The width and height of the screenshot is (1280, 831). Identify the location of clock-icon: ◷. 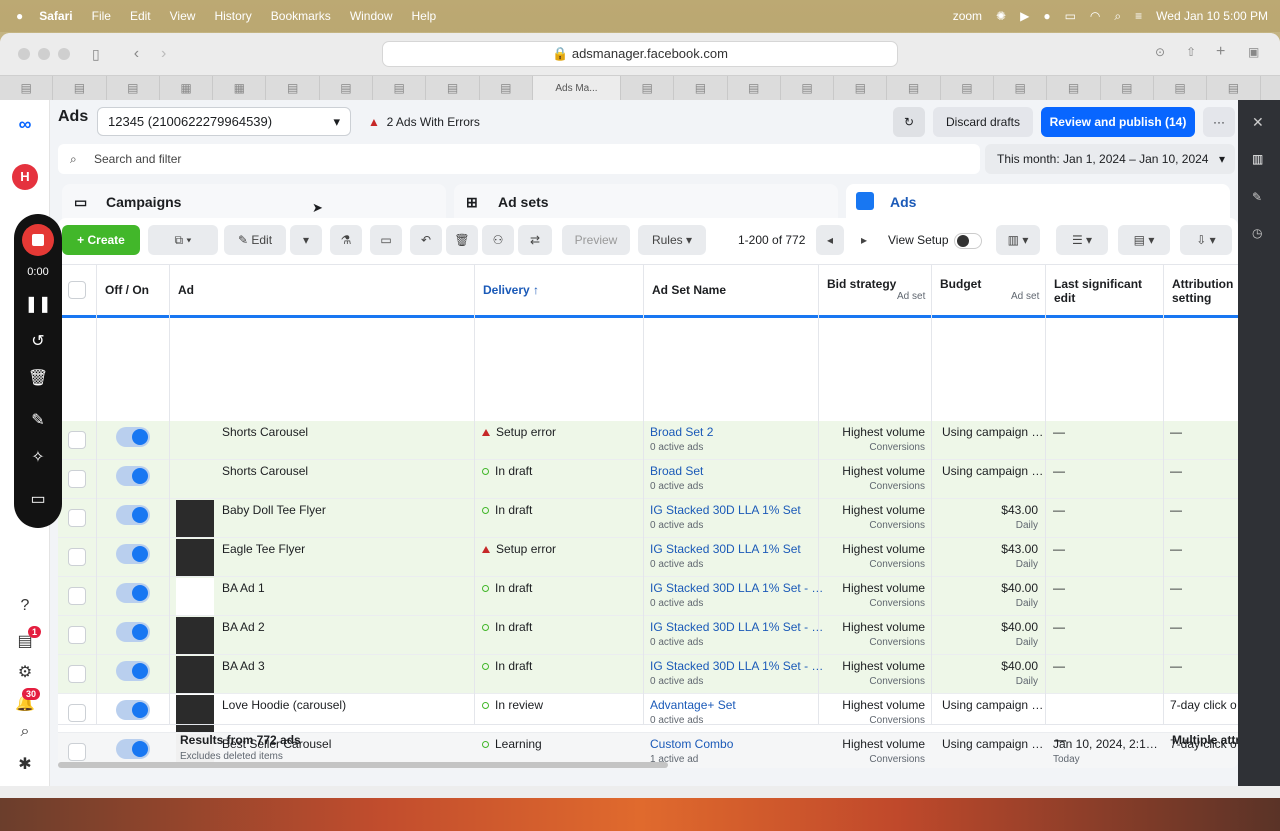
(1257, 233).